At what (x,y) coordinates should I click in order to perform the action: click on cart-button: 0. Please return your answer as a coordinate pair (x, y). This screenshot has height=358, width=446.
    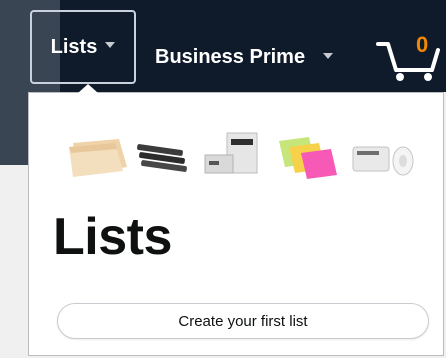
    Looking at the image, I should click on (408, 51).